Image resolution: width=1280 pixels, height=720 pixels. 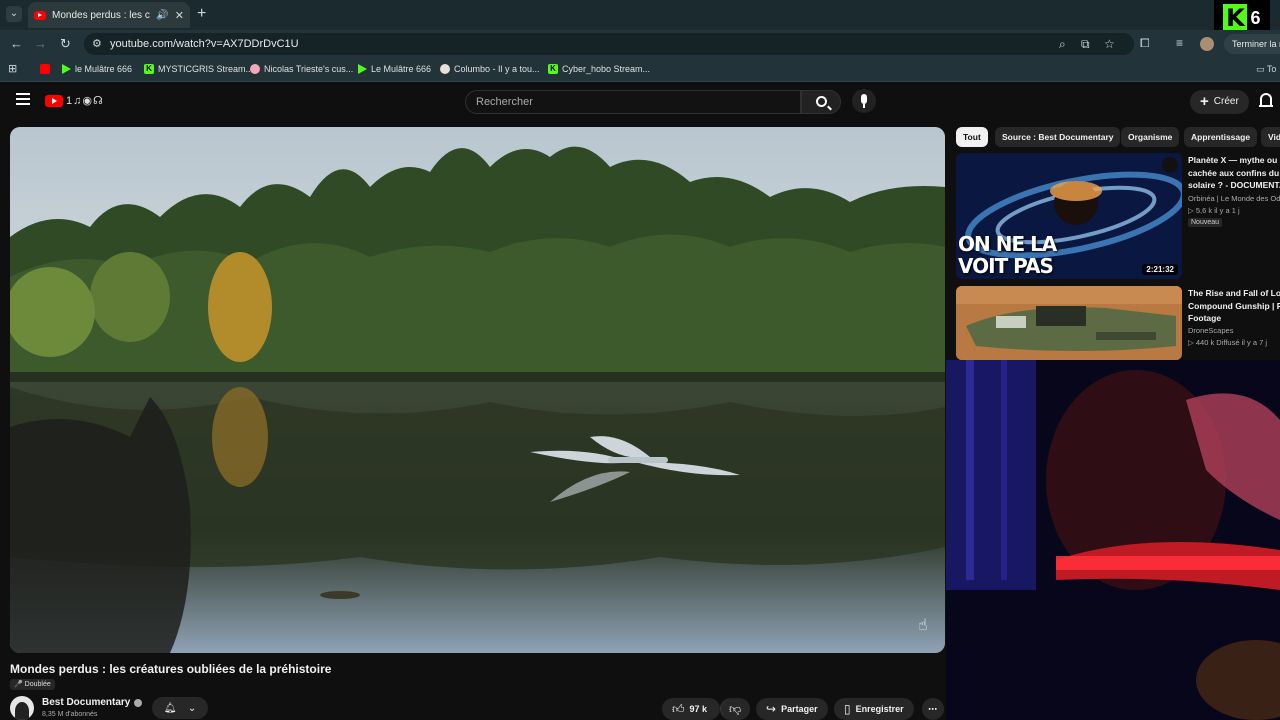 I want to click on more-actions-button: ⋯, so click(x=933, y=709).